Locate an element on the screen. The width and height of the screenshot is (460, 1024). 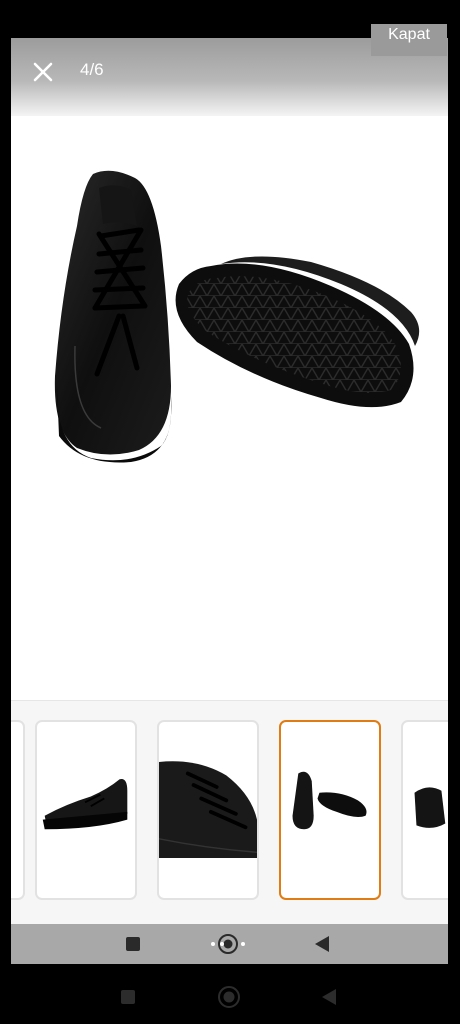
toolbar-bar is located at coordinates (229, 944).